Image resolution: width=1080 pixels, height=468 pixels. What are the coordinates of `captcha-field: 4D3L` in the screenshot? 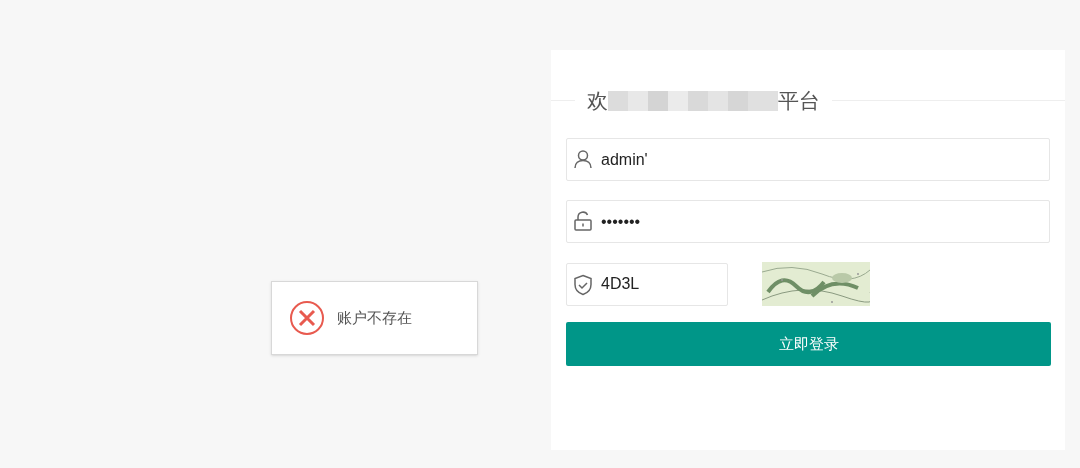 It's located at (647, 284).